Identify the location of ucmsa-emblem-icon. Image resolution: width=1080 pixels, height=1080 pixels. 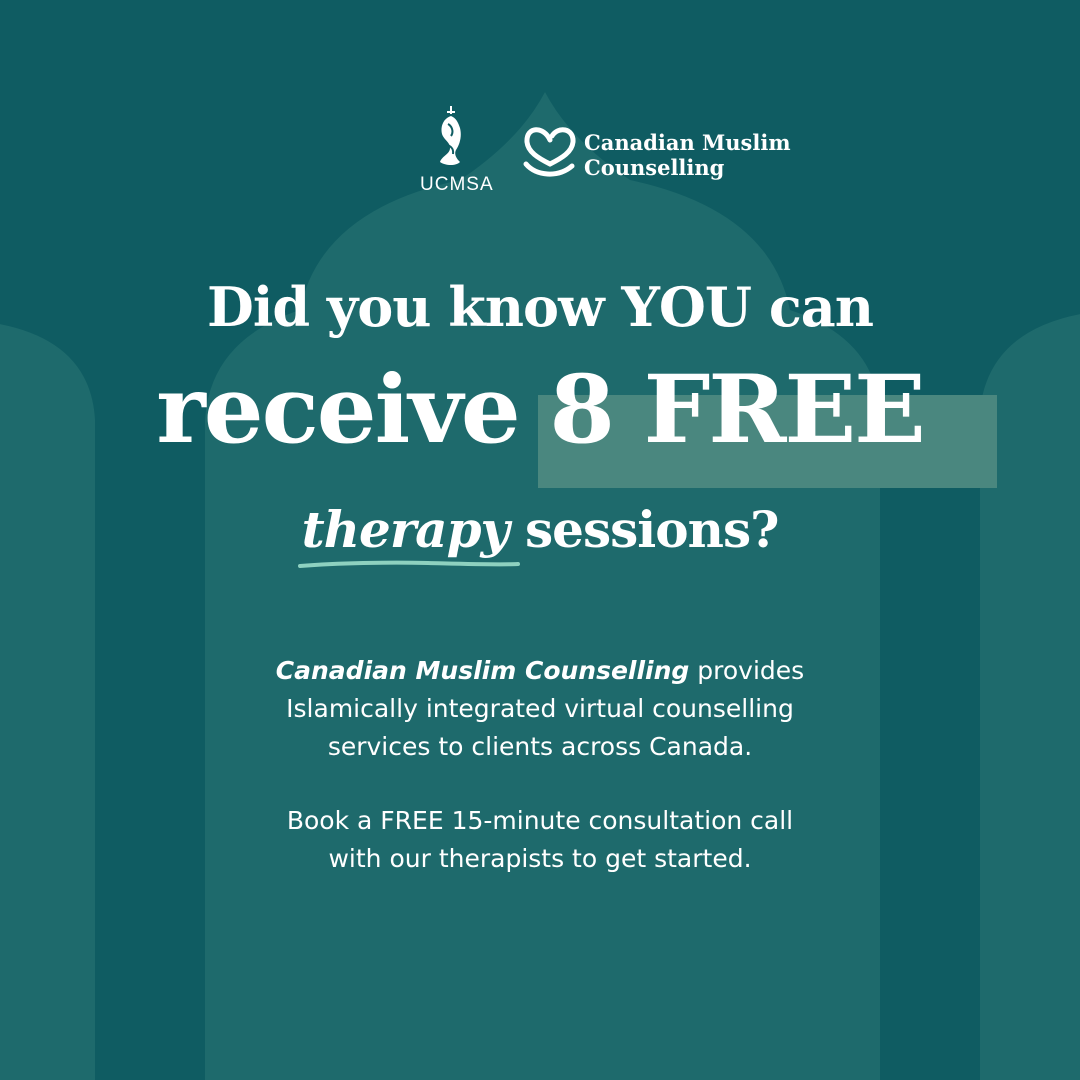
(450, 135).